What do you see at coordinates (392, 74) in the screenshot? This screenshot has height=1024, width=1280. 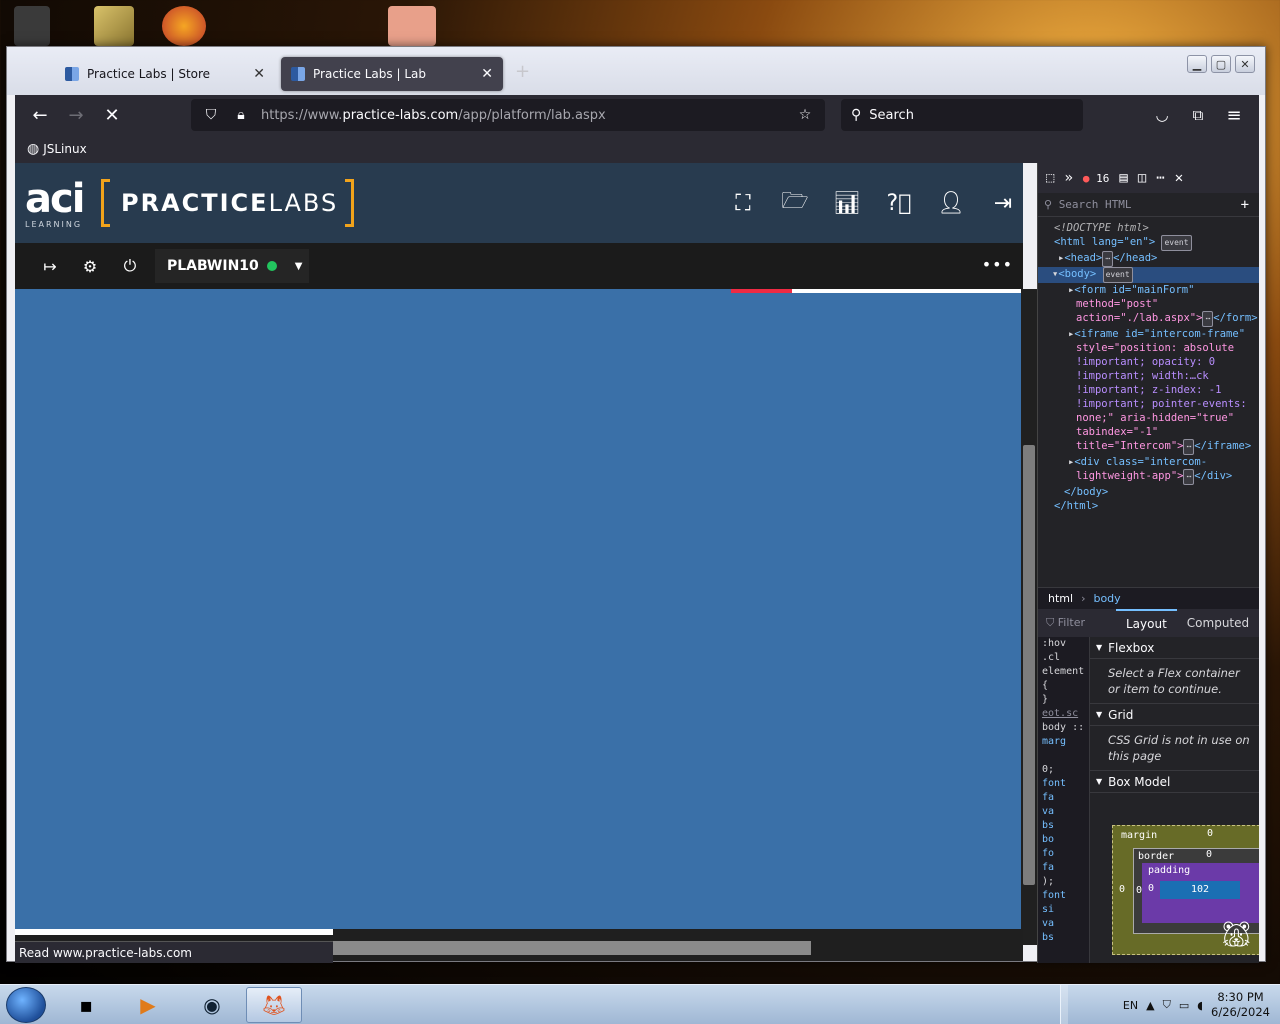 I see `tab-lab: Practice Labs | Lab ✕` at bounding box center [392, 74].